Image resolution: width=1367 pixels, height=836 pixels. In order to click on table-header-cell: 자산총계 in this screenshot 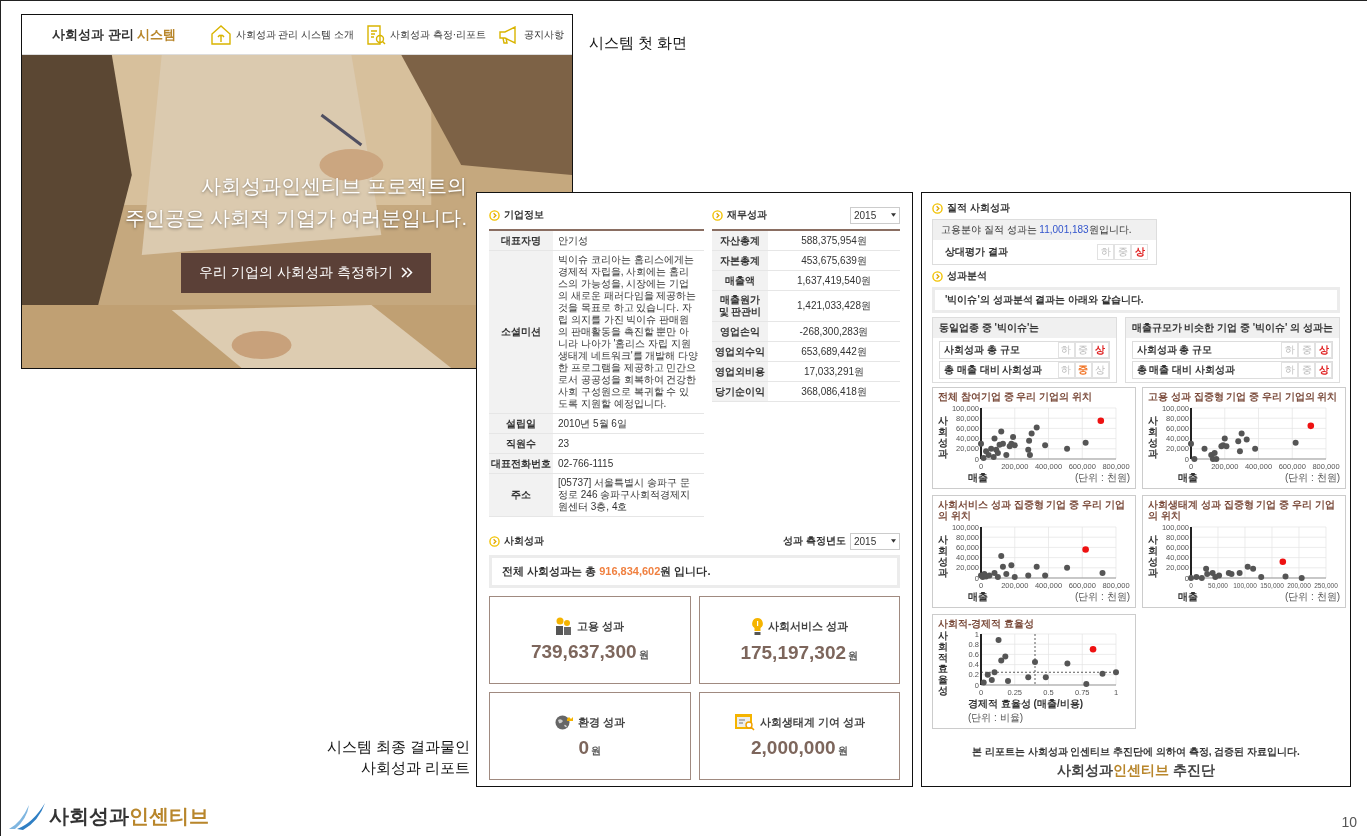, I will do `click(740, 240)`.